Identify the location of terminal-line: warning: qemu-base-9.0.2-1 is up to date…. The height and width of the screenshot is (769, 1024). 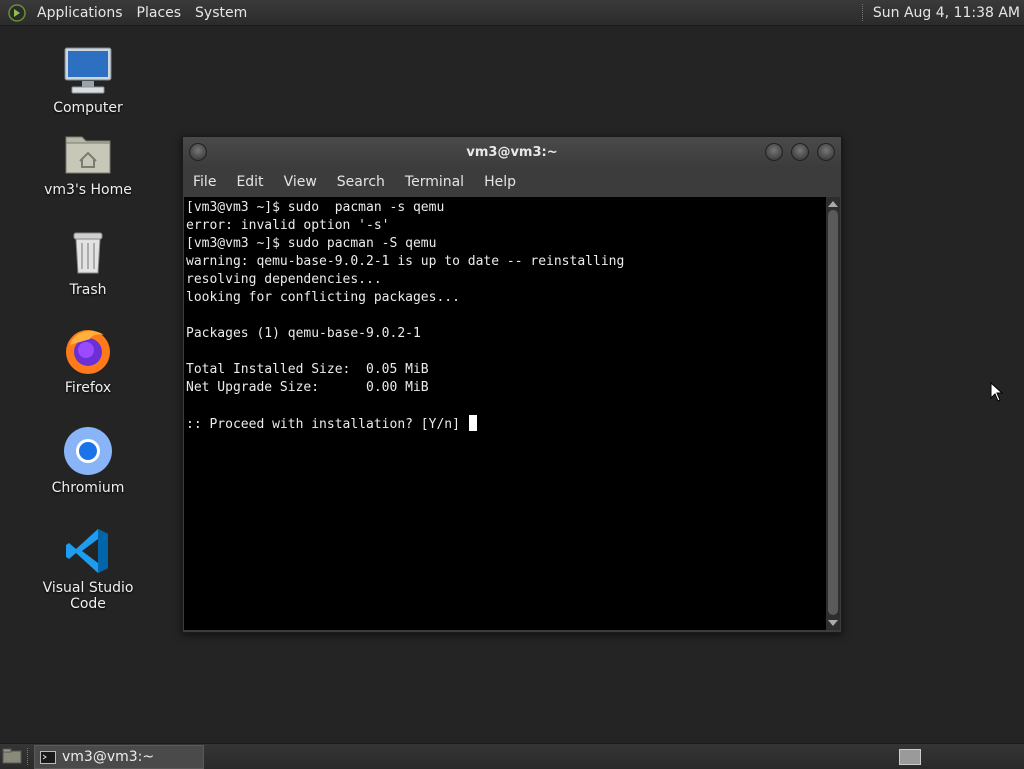
(405, 261).